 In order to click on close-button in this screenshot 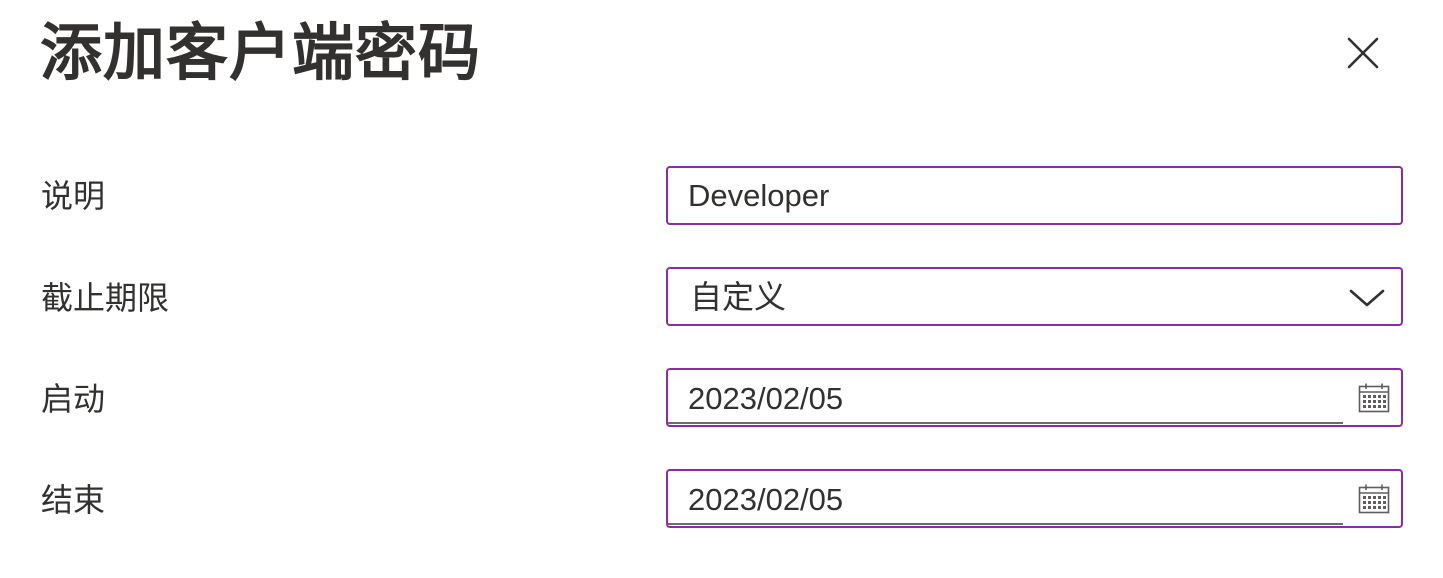, I will do `click(1363, 53)`.